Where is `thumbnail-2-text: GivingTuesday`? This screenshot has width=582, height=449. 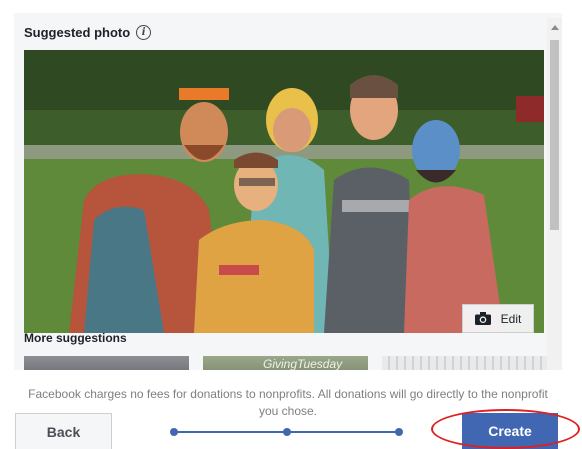
thumbnail-2-text: GivingTuesday is located at coordinates (303, 363).